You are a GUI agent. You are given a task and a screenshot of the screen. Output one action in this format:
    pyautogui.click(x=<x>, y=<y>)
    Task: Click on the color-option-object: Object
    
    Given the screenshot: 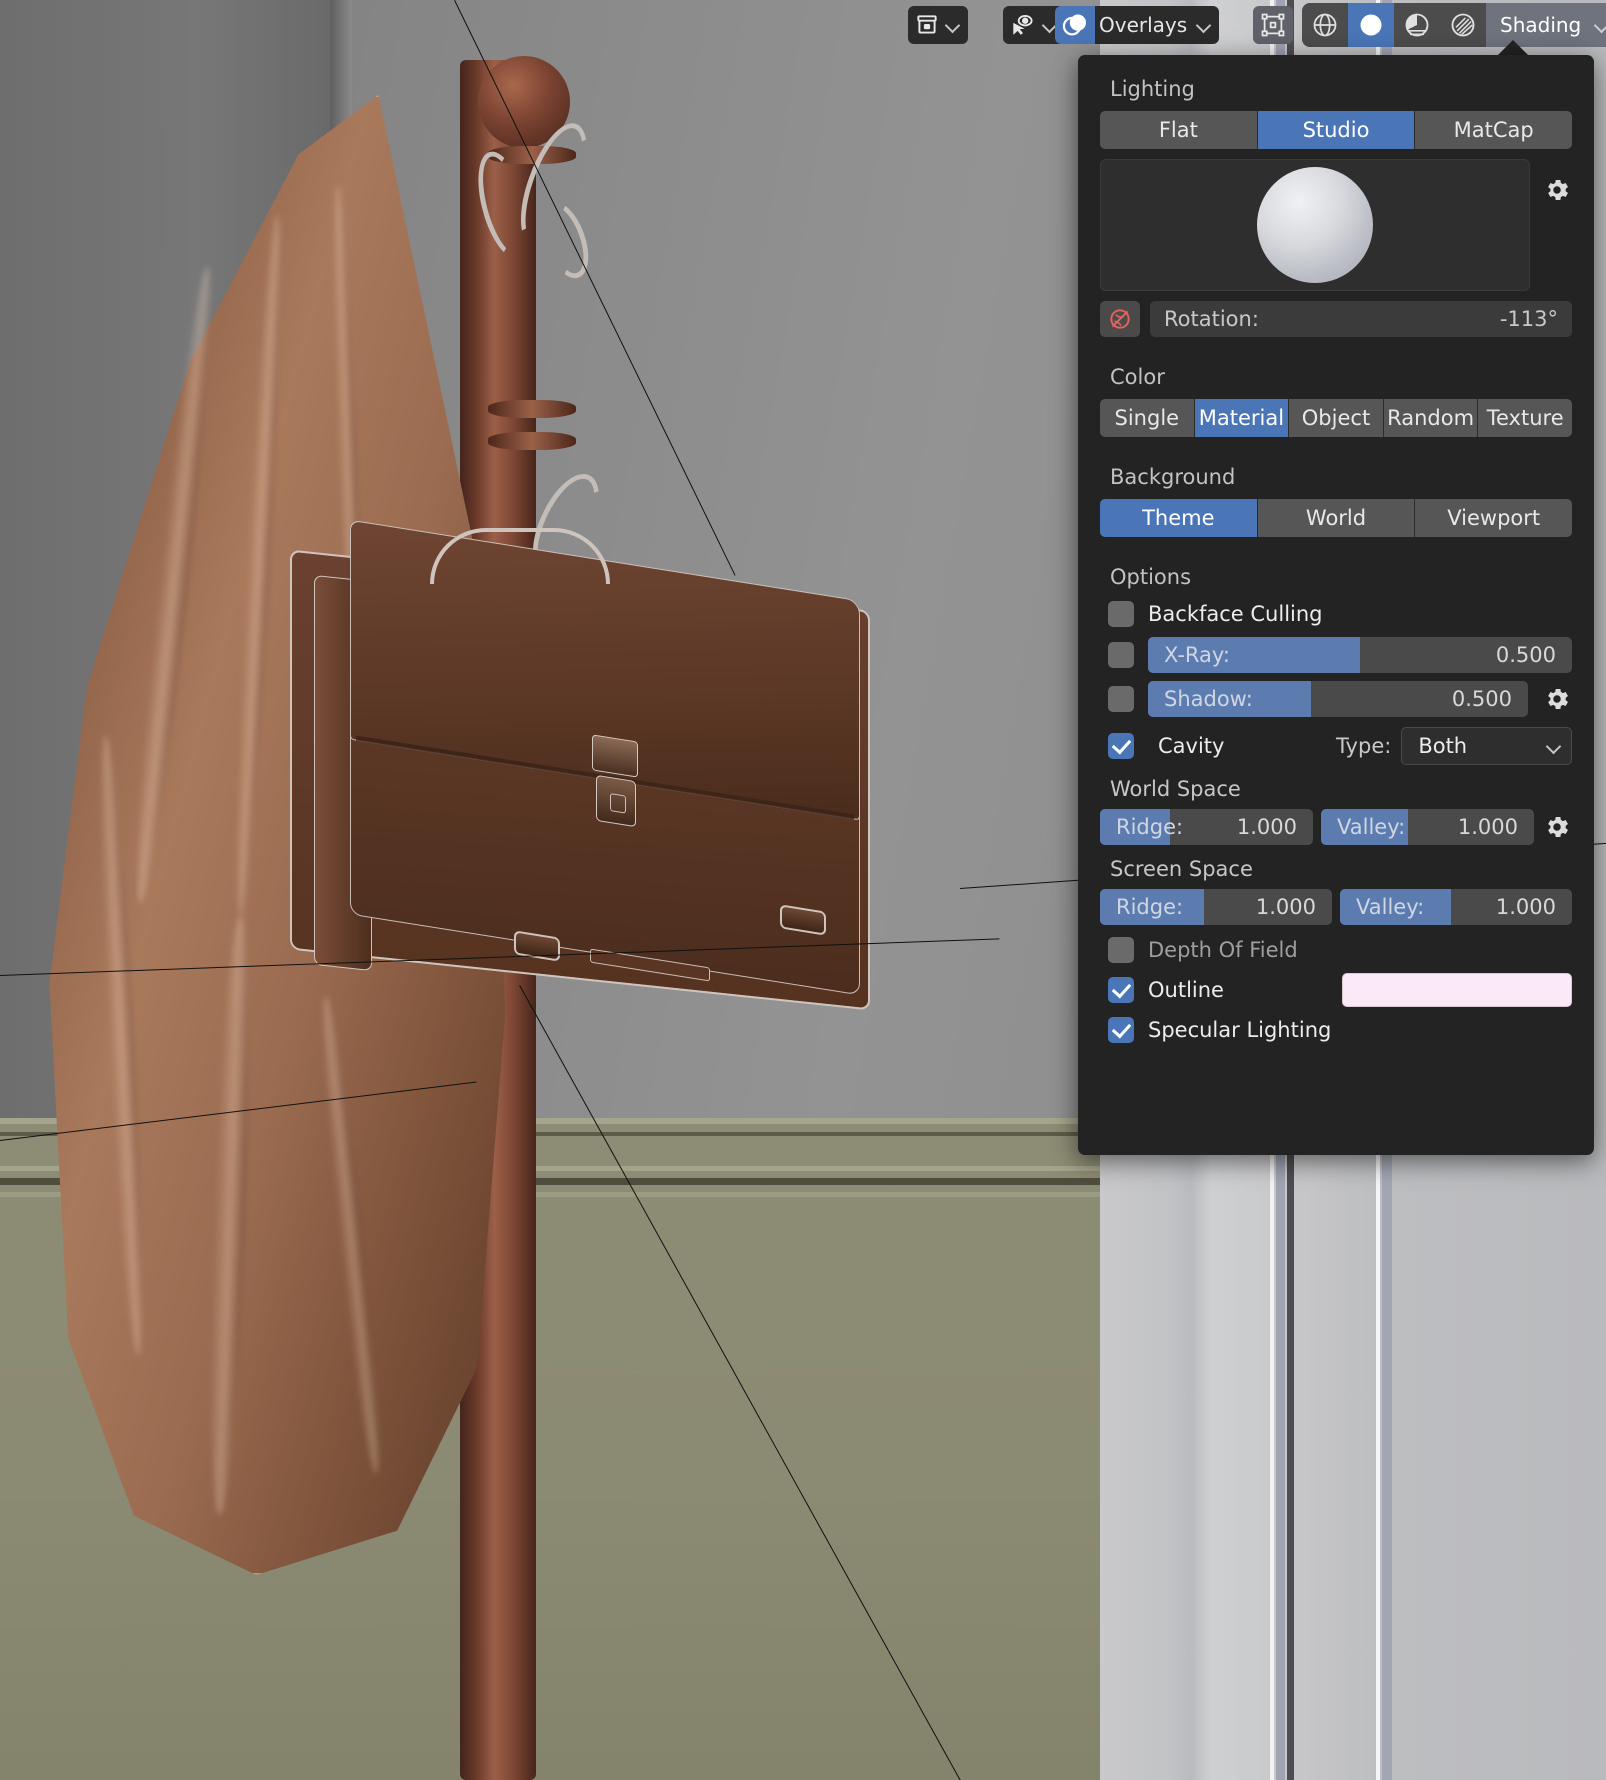 What is the action you would take?
    pyautogui.click(x=1336, y=418)
    